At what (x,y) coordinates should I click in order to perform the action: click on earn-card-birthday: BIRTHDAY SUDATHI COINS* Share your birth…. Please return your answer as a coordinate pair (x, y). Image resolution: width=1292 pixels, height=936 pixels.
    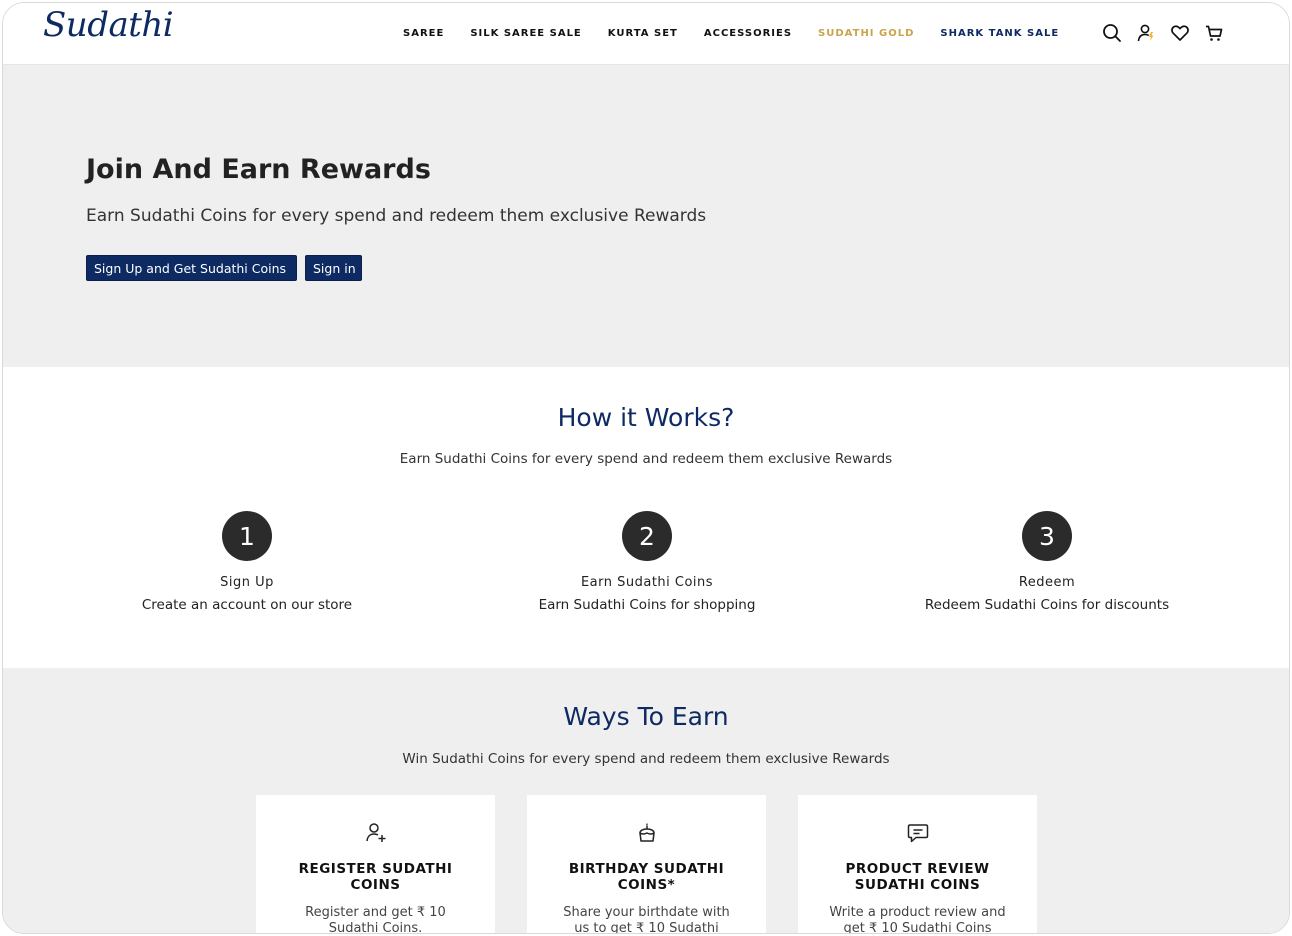
    Looking at the image, I should click on (646, 864).